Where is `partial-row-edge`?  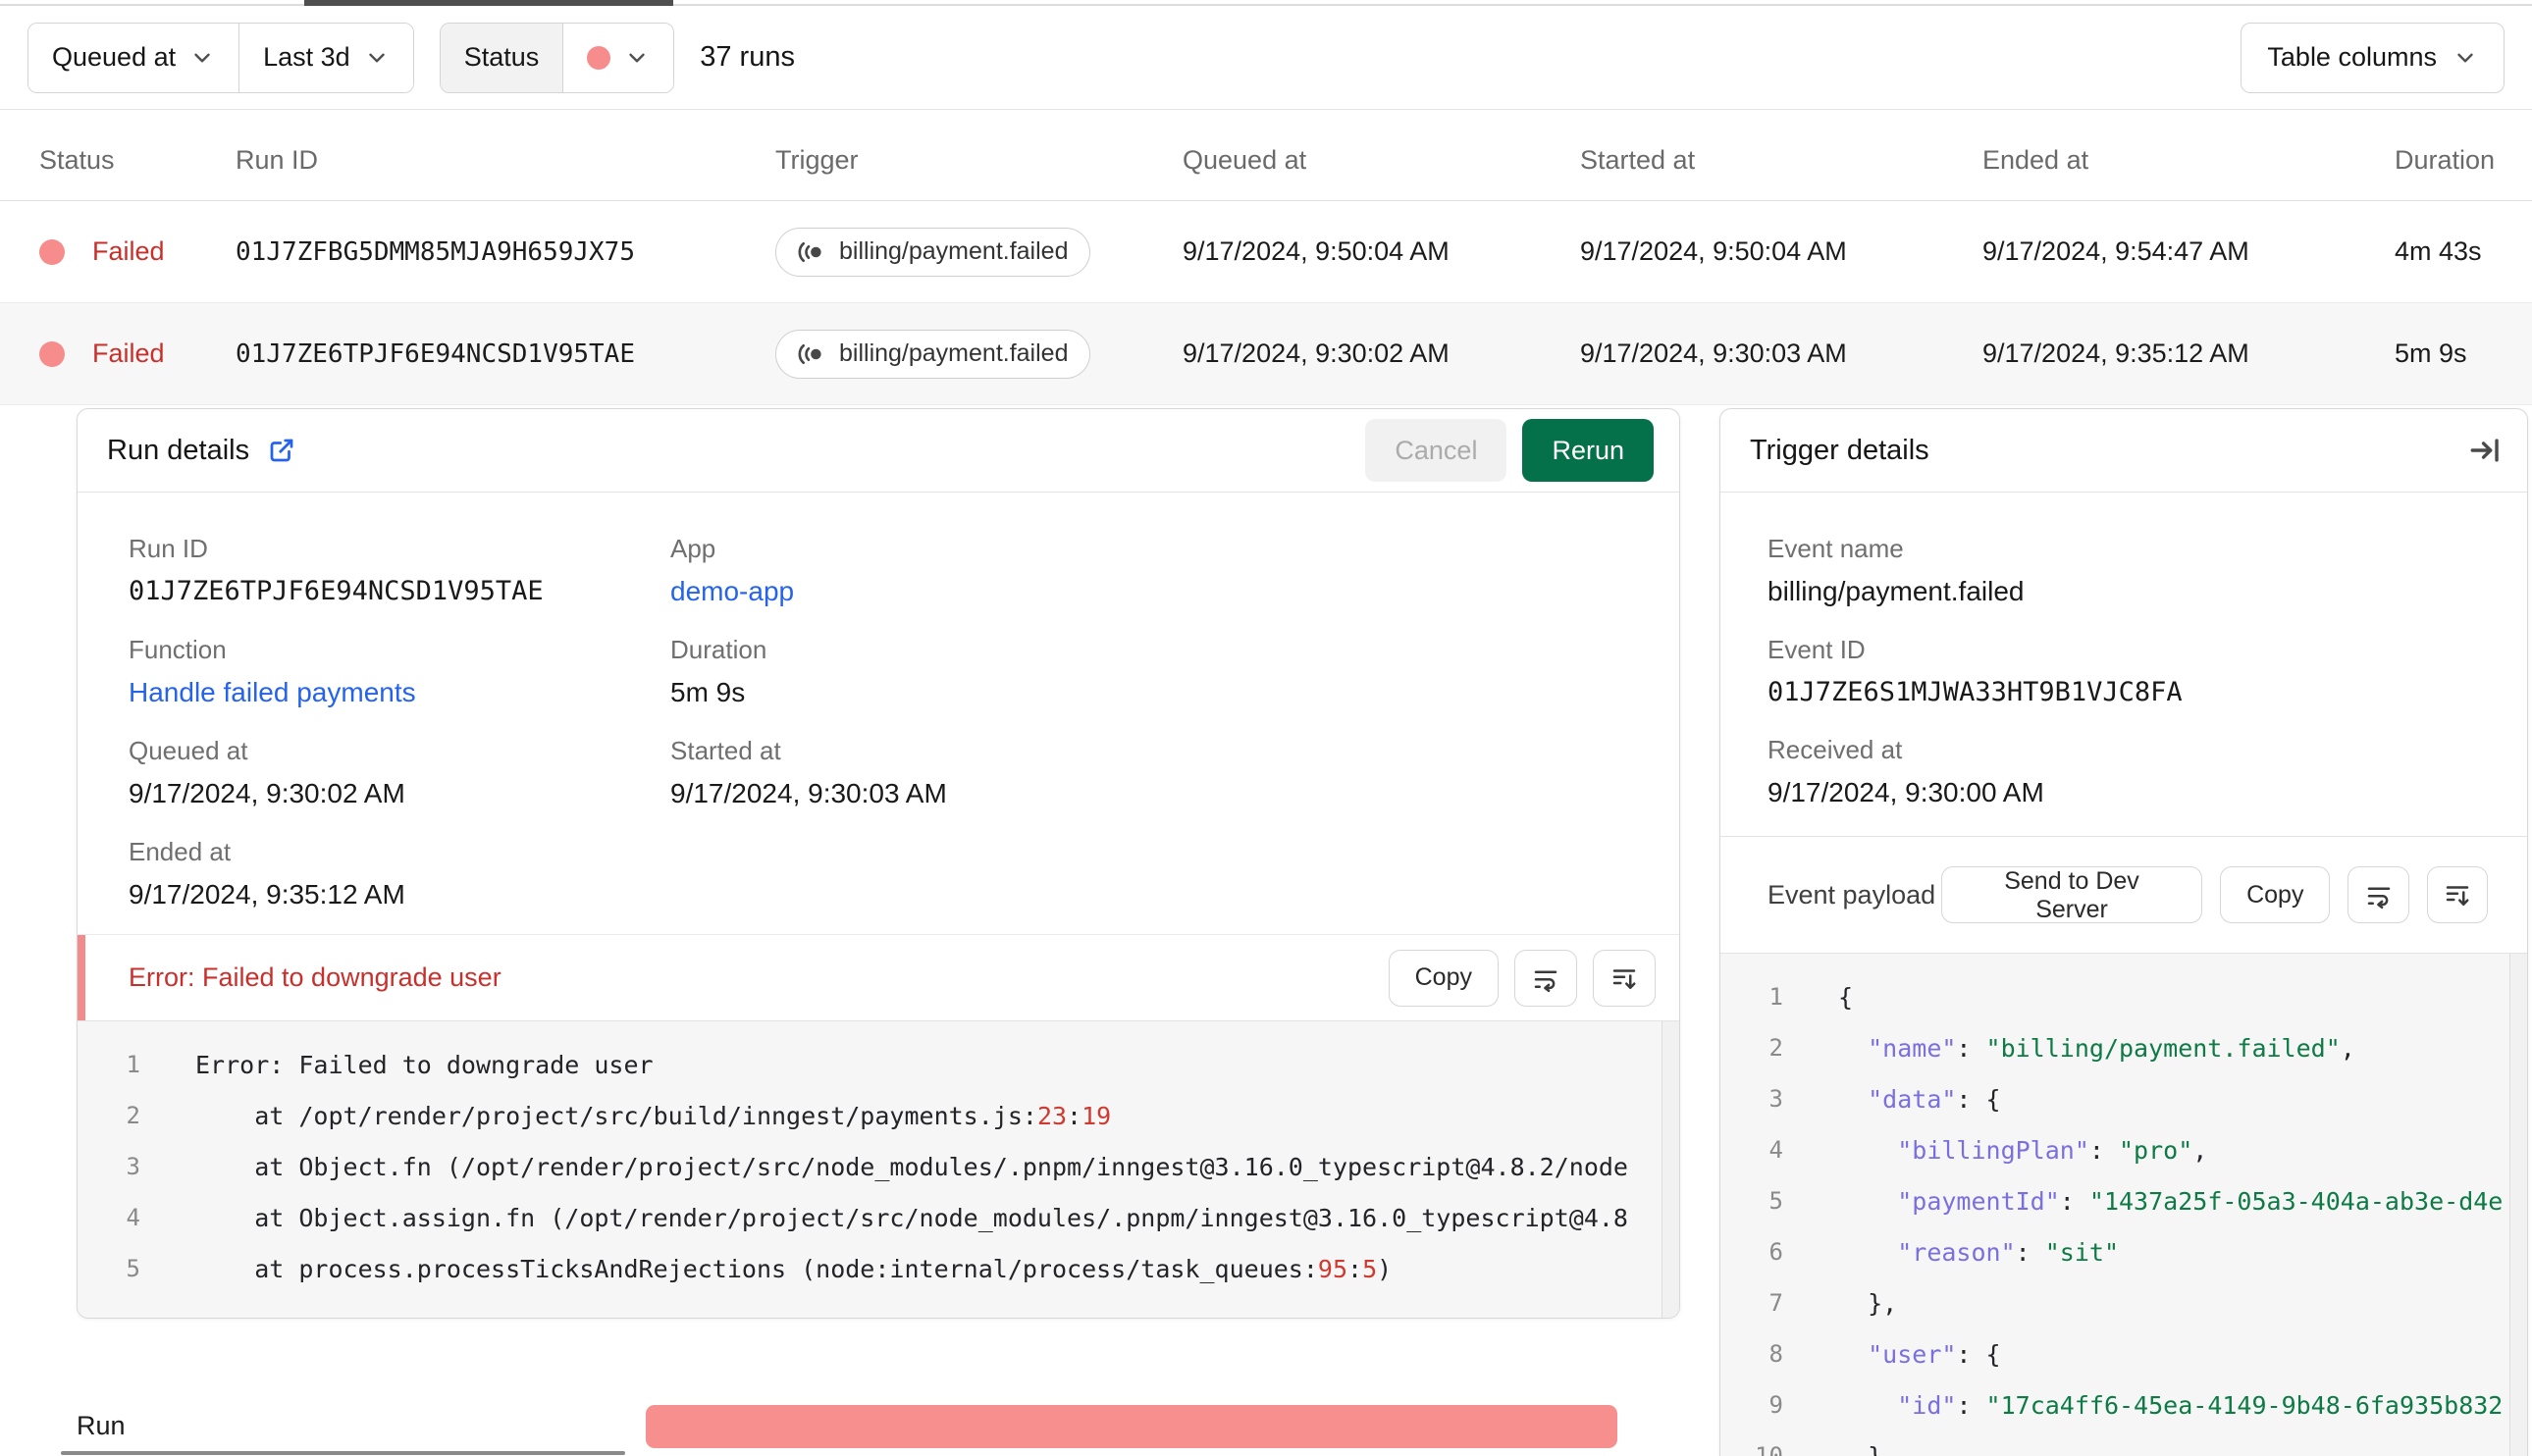 partial-row-edge is located at coordinates (343, 1453).